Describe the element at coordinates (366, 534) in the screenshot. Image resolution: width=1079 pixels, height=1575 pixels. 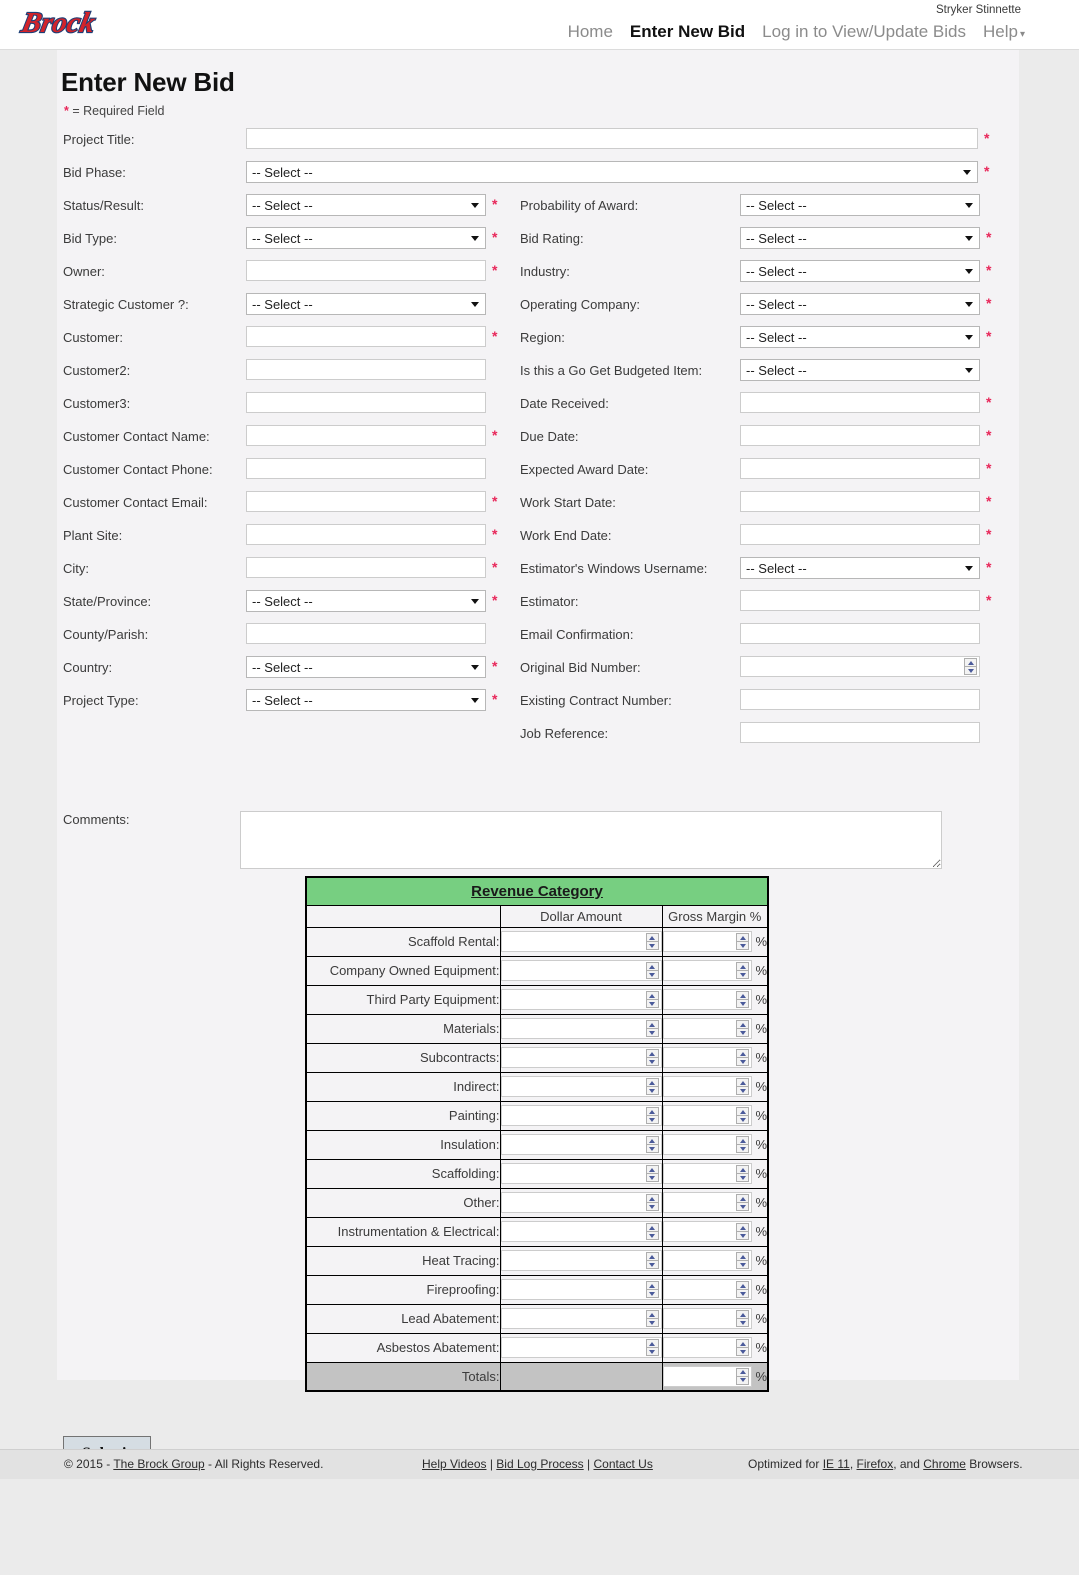
I see `plant-site-input` at that location.